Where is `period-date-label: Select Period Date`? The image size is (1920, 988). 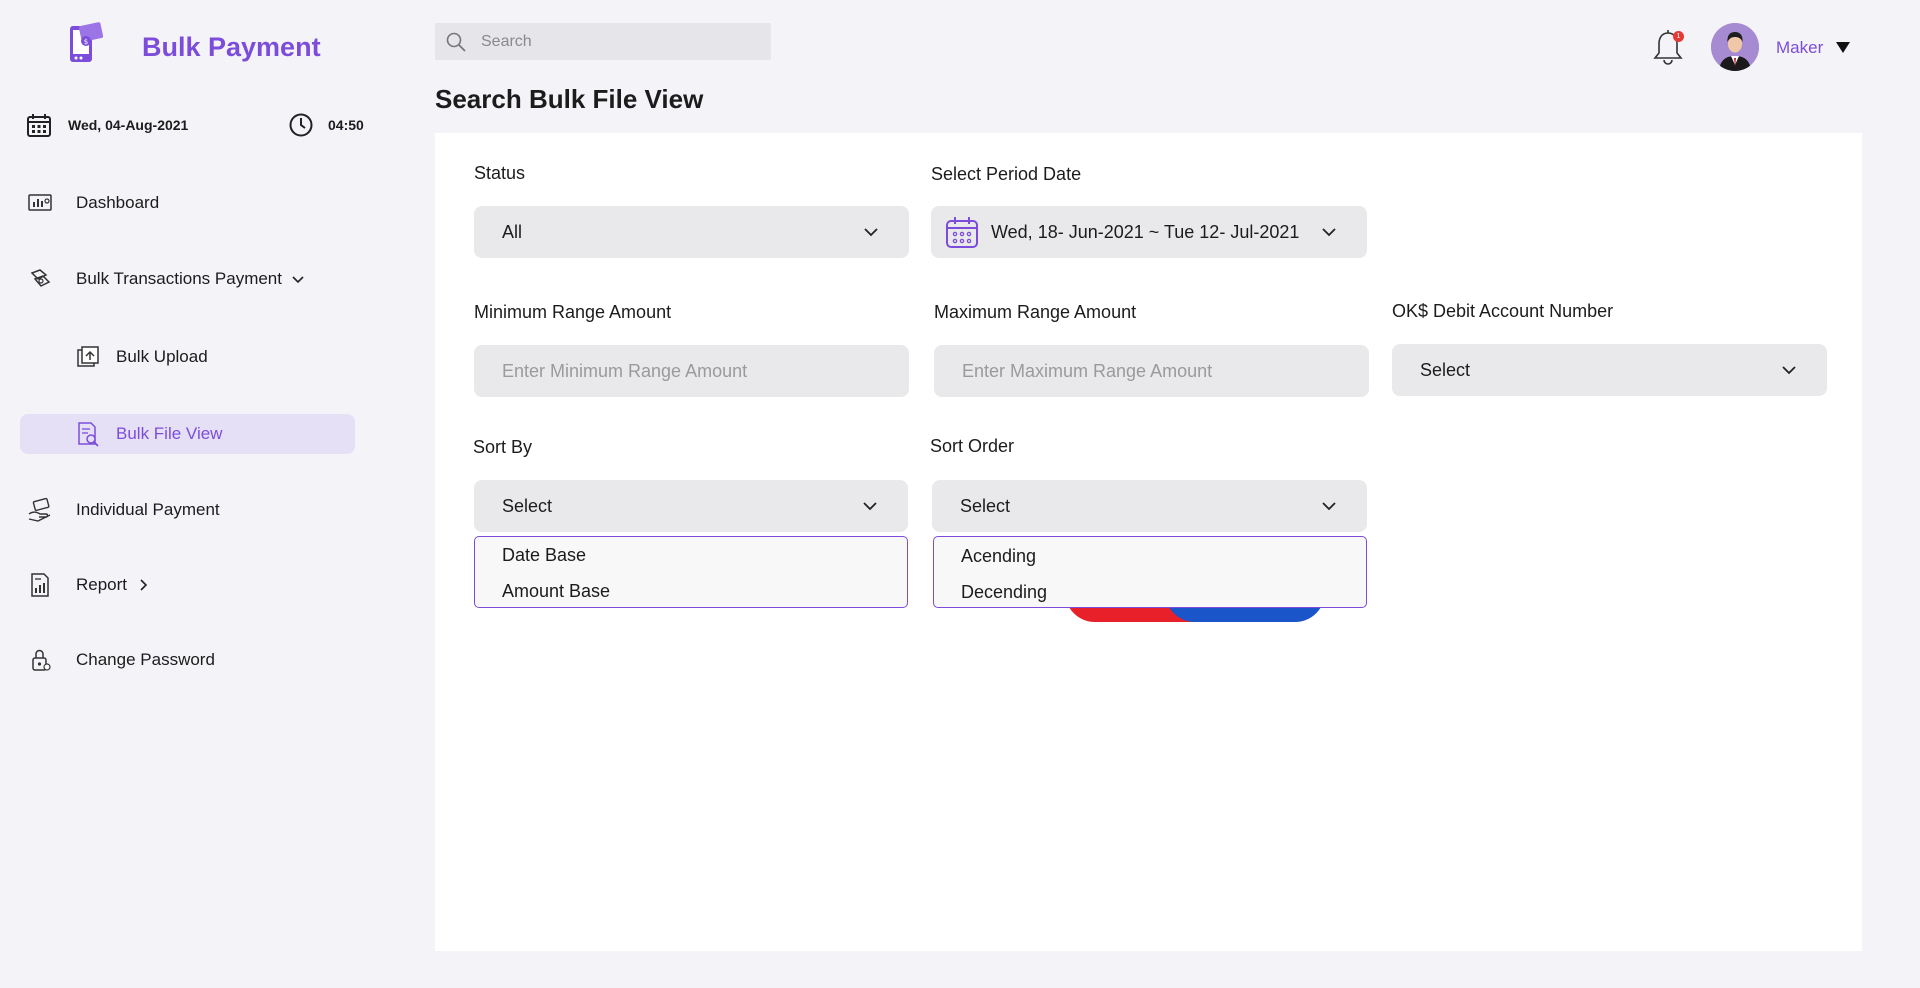 period-date-label: Select Period Date is located at coordinates (1006, 174).